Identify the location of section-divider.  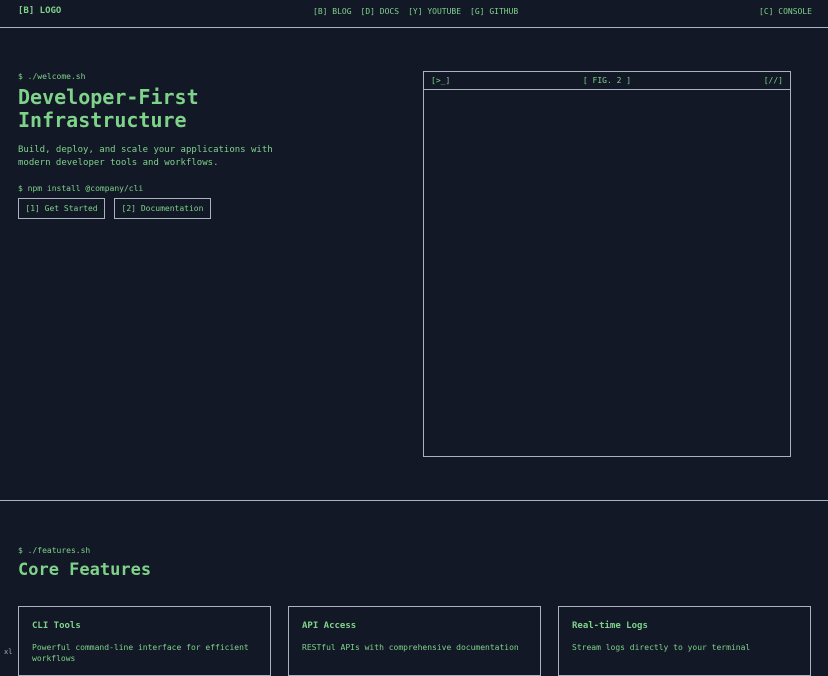
(414, 500).